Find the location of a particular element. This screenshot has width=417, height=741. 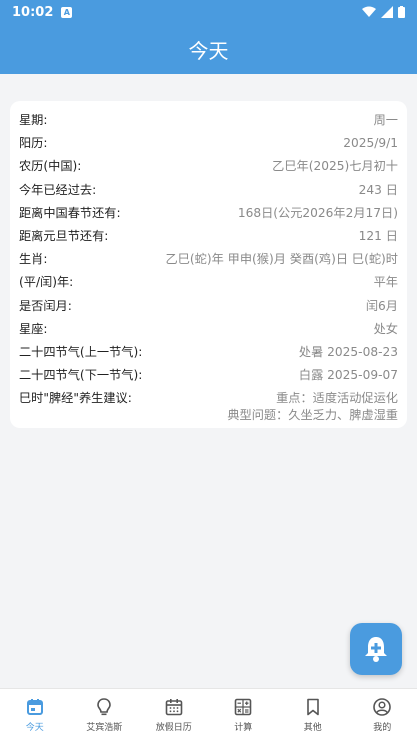

row-value: 243 日 is located at coordinates (378, 189).